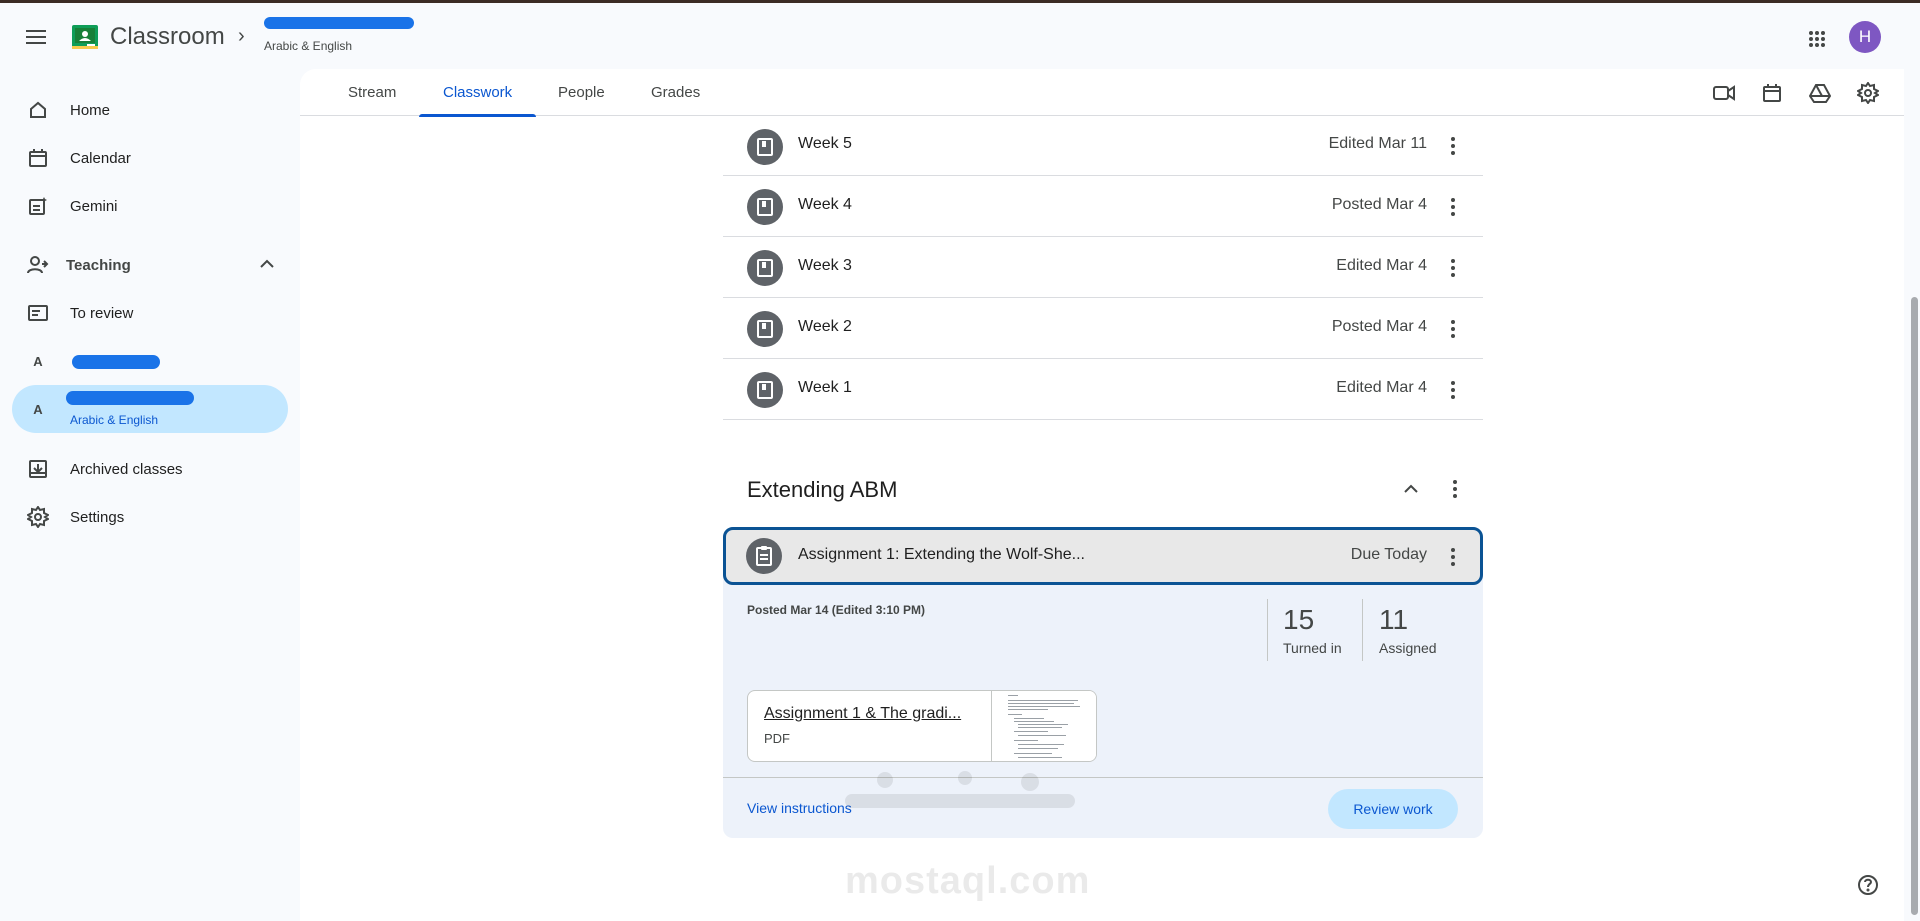  Describe the element at coordinates (38, 313) in the screenshot. I see `to-review-icon` at that location.